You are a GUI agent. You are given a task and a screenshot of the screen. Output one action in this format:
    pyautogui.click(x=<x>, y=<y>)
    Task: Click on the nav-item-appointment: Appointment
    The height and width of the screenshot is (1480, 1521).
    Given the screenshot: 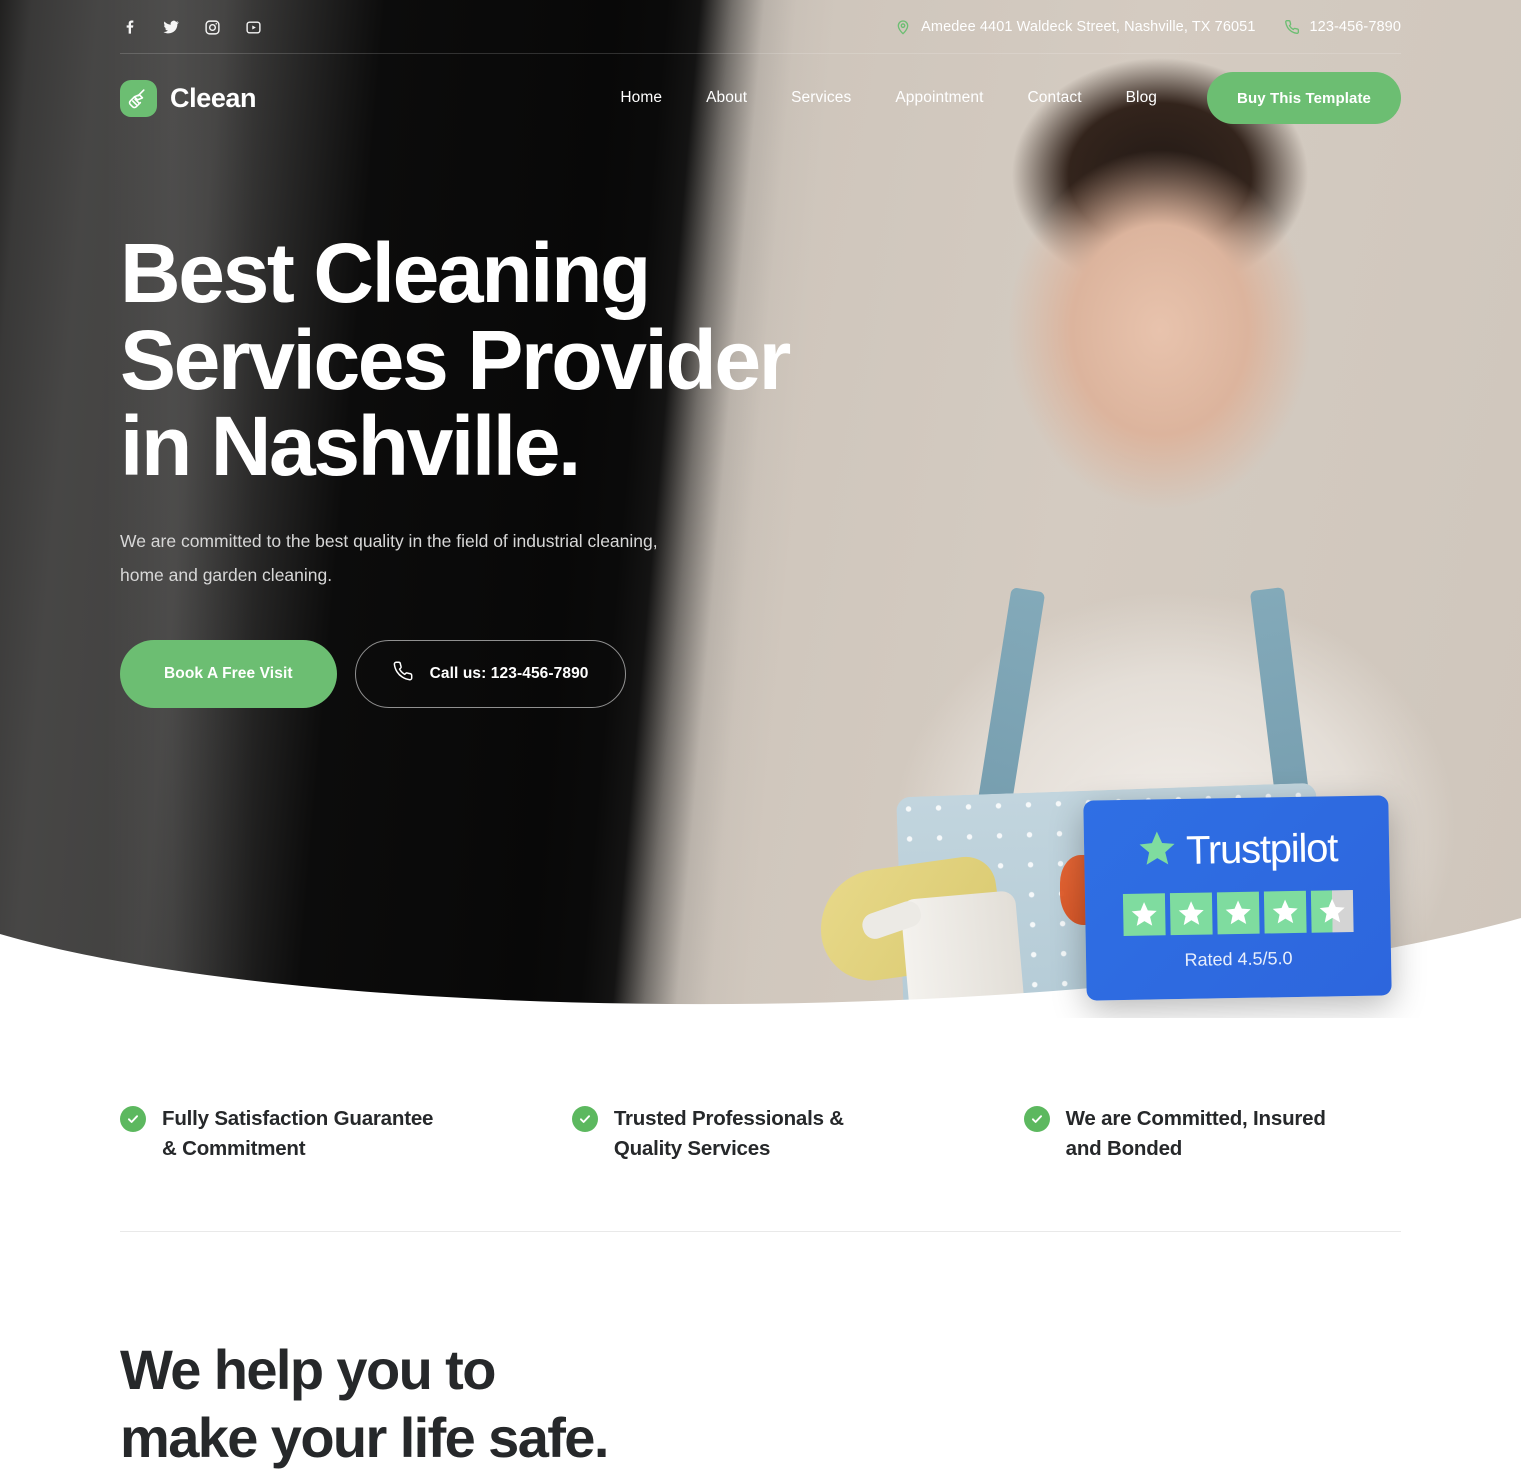 What is the action you would take?
    pyautogui.click(x=939, y=98)
    